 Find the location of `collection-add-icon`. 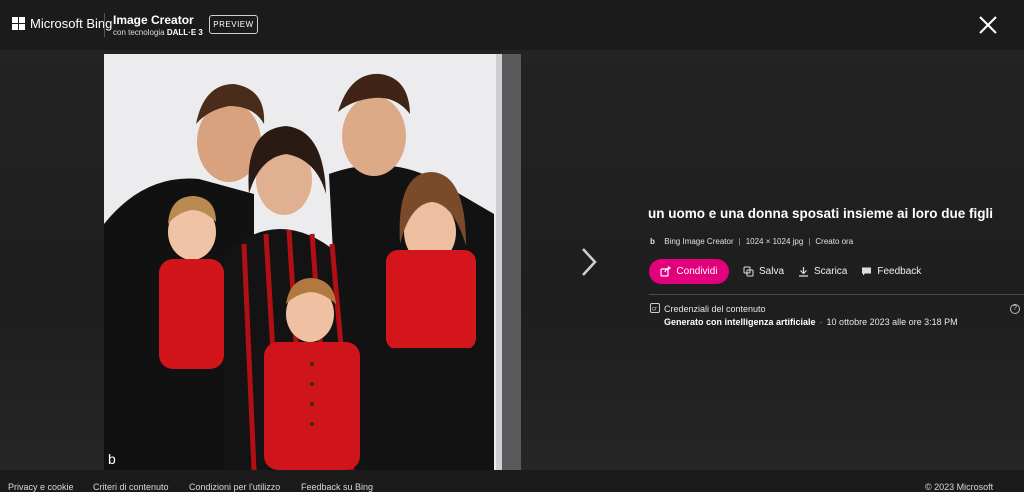

collection-add-icon is located at coordinates (748, 271).